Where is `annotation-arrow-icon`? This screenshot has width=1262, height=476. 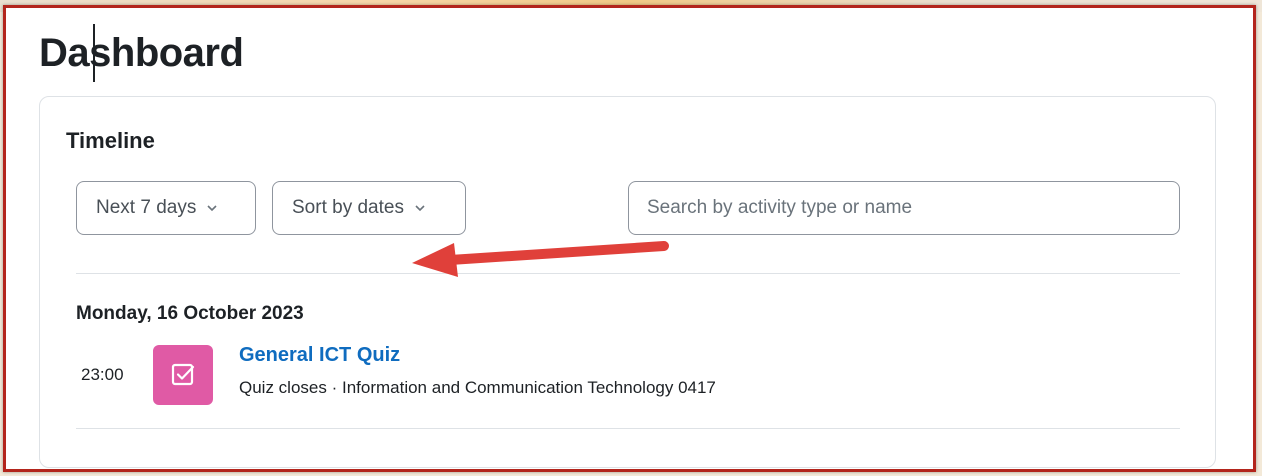 annotation-arrow-icon is located at coordinates (540, 259).